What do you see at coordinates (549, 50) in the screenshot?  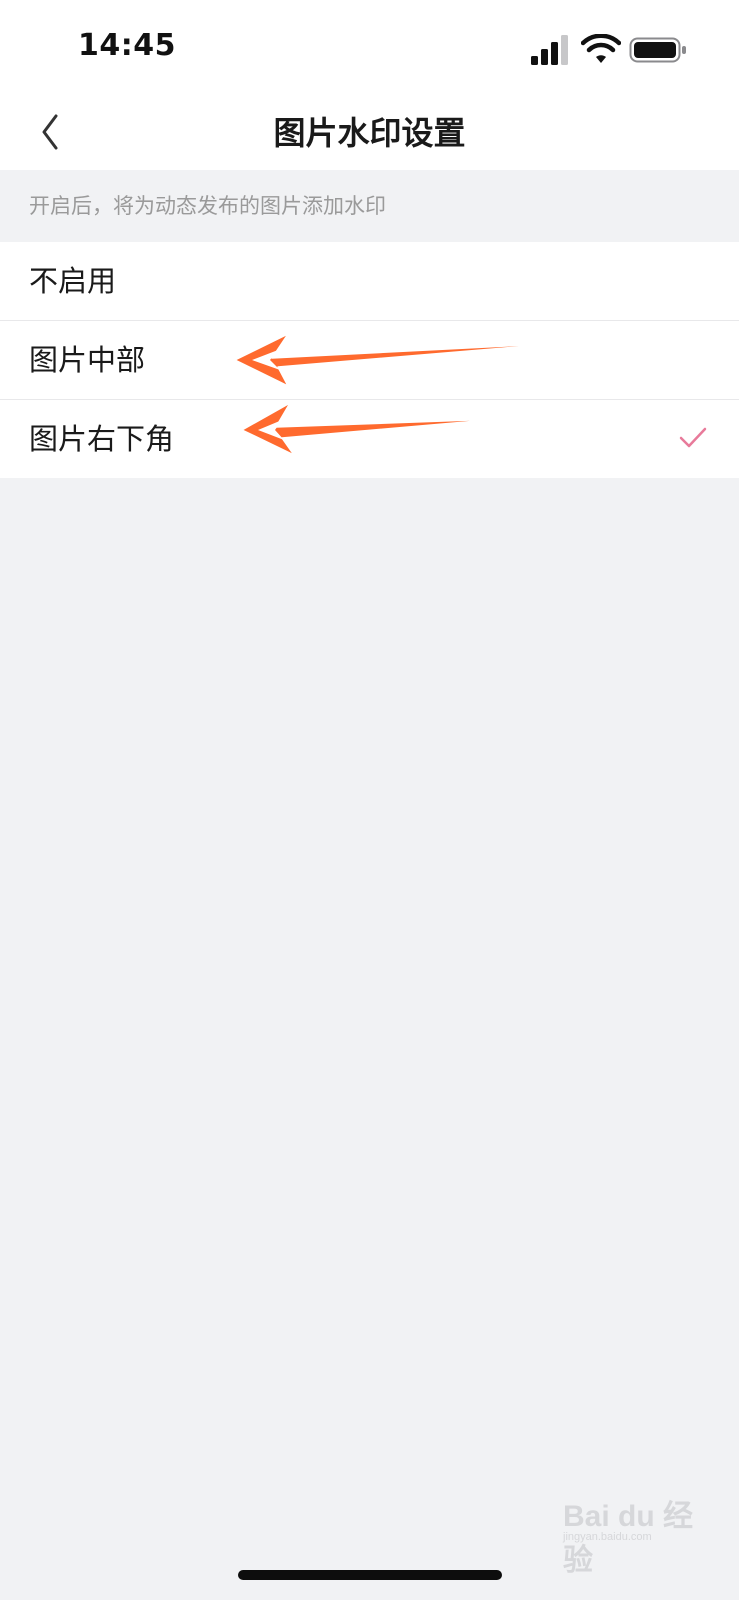 I see `cellular-signal-icon` at bounding box center [549, 50].